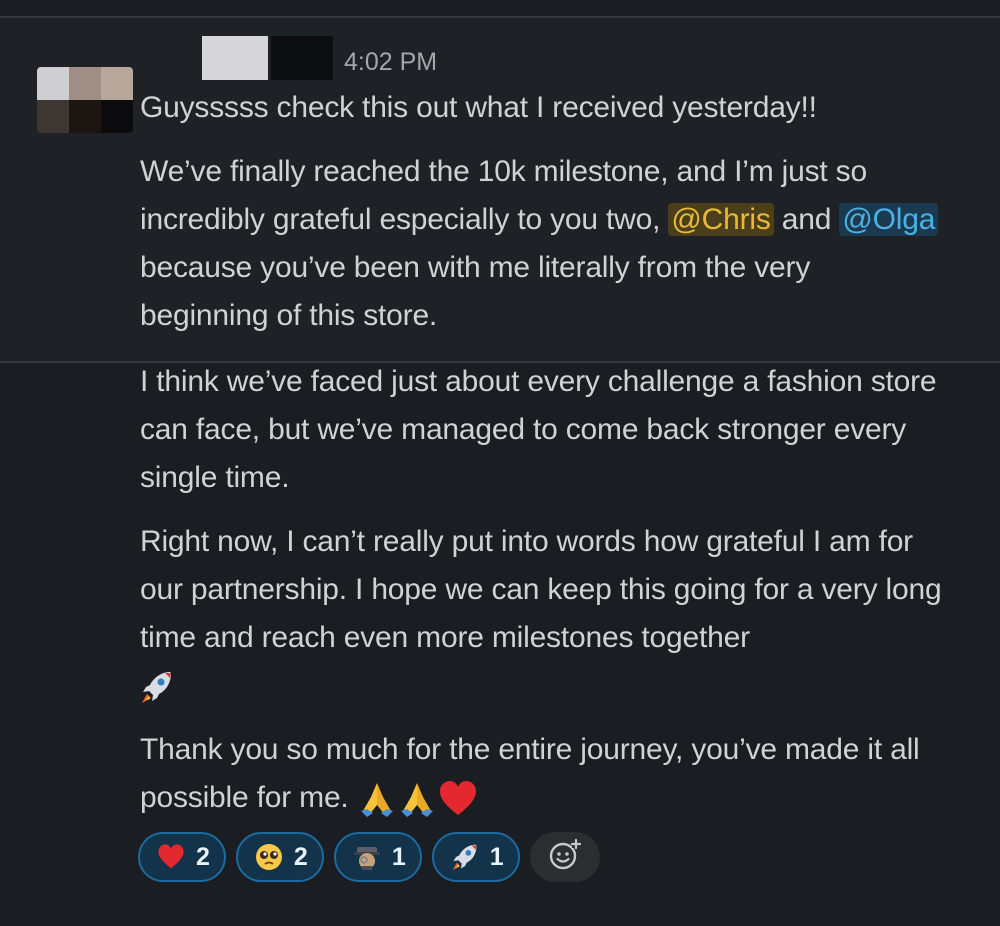 The height and width of the screenshot is (926, 1000). What do you see at coordinates (235, 58) in the screenshot?
I see `sender-name-redacted` at bounding box center [235, 58].